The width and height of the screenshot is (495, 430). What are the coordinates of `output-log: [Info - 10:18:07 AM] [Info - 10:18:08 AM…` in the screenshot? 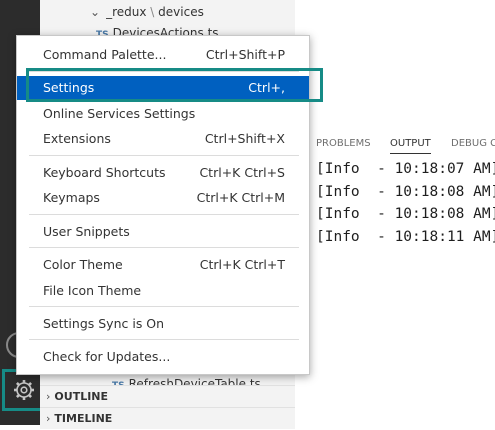 It's located at (405, 203).